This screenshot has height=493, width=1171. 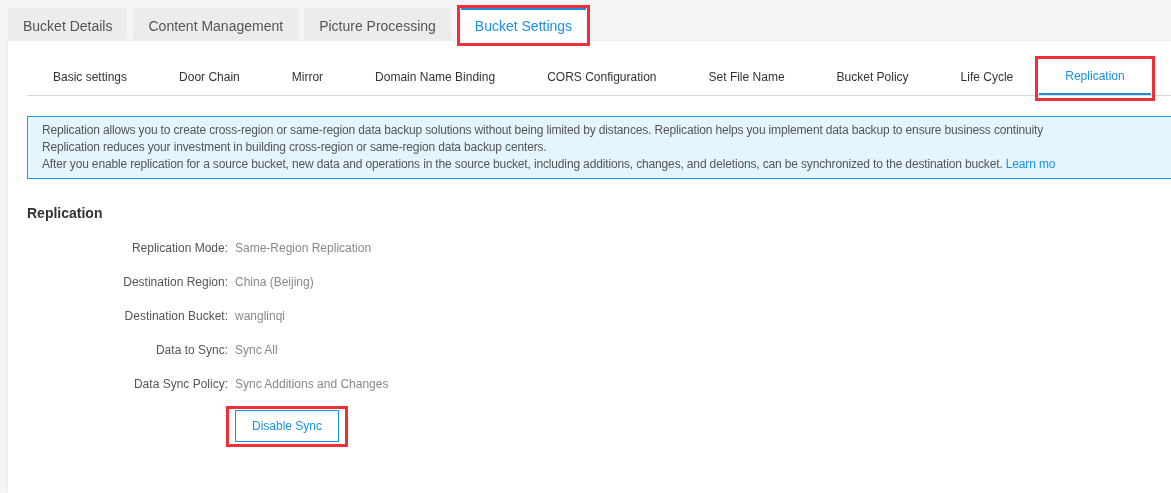 I want to click on field-value: China (Beijing), so click(x=275, y=282).